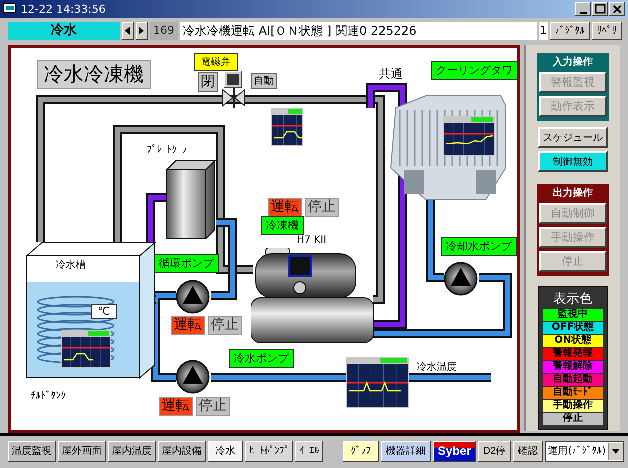 The width and height of the screenshot is (628, 468). I want to click on screen-name-field: 冷水, so click(64, 31).